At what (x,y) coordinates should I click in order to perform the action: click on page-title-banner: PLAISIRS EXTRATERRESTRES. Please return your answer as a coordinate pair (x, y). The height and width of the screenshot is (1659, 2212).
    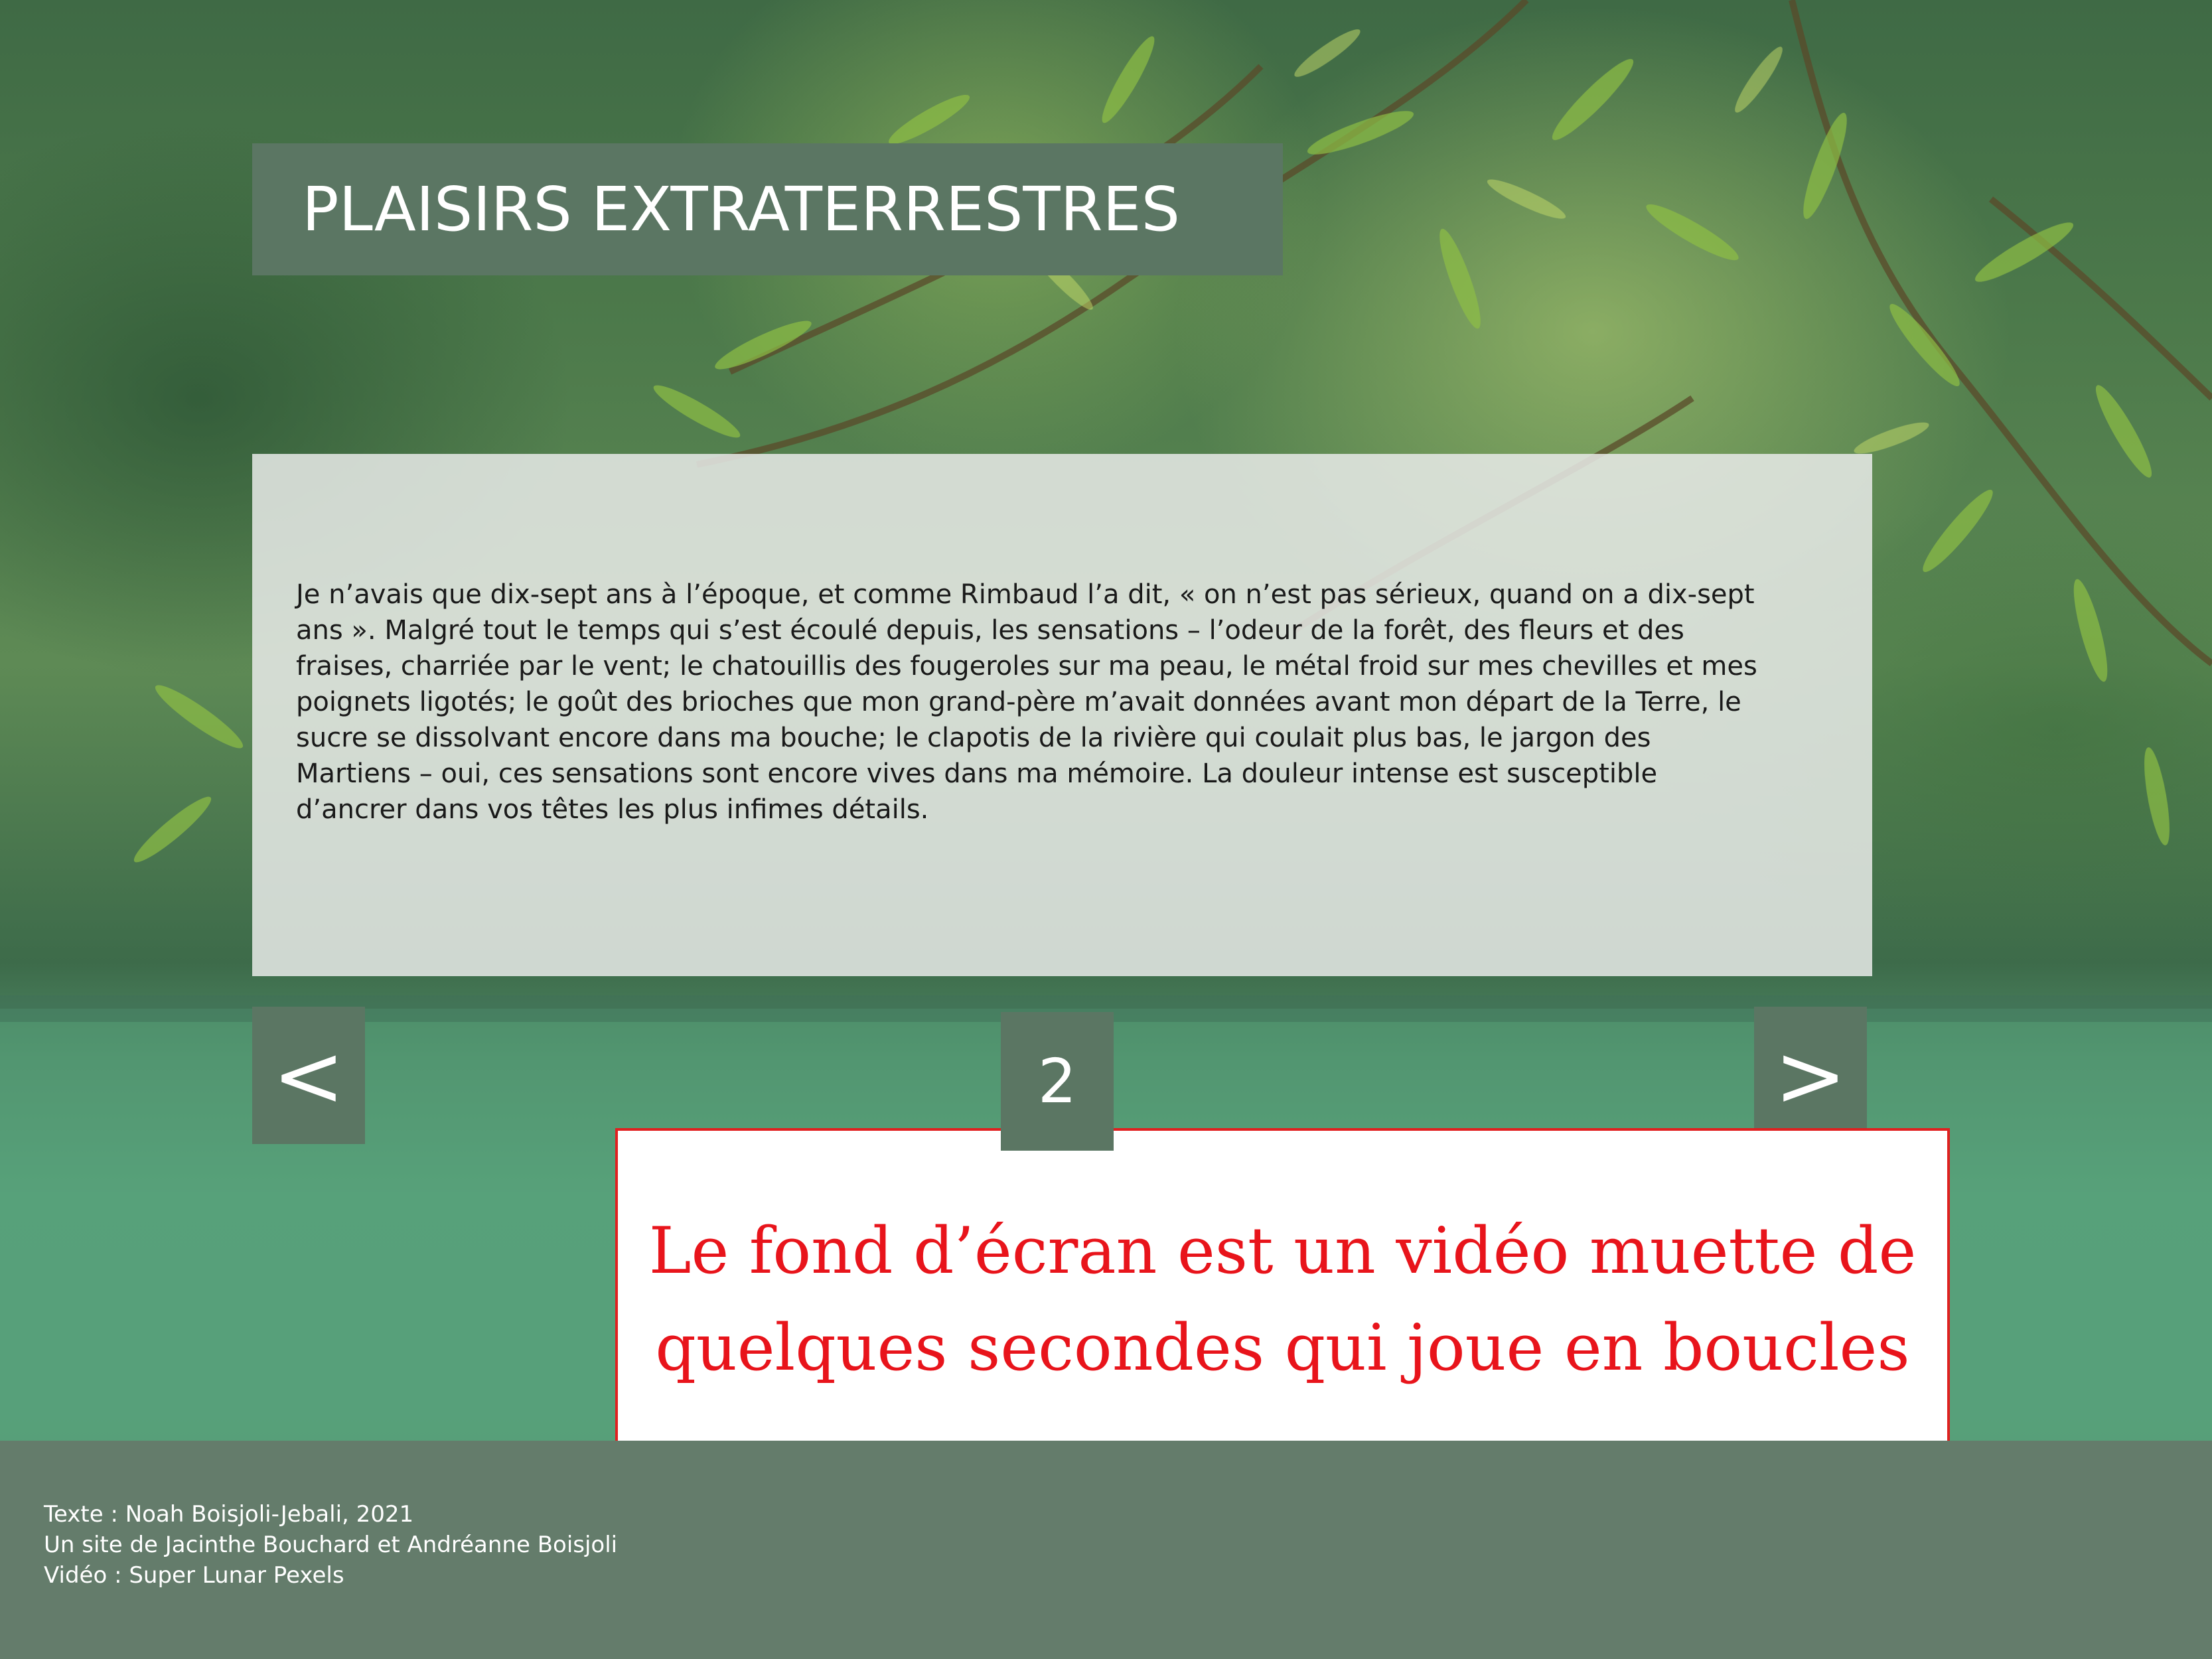
    Looking at the image, I should click on (768, 209).